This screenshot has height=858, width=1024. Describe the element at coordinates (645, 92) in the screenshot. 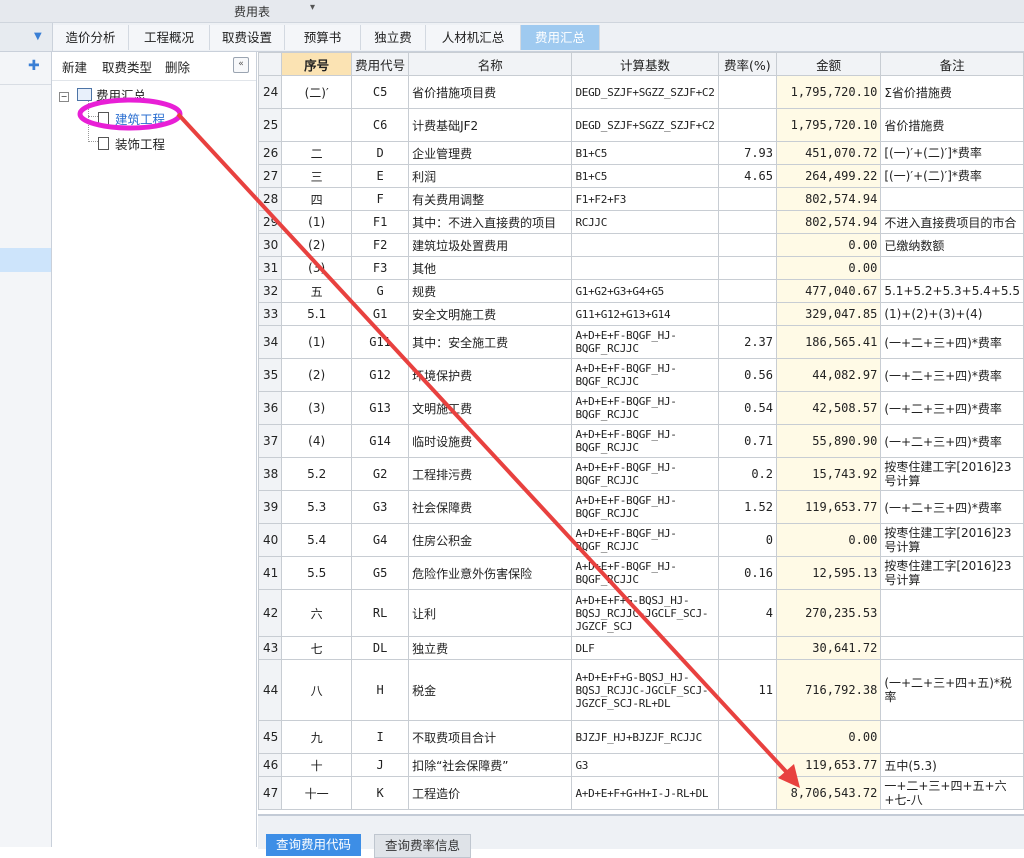

I see `cell-base: DEGD_SZJF+SGZZ_SZJF+C2` at that location.